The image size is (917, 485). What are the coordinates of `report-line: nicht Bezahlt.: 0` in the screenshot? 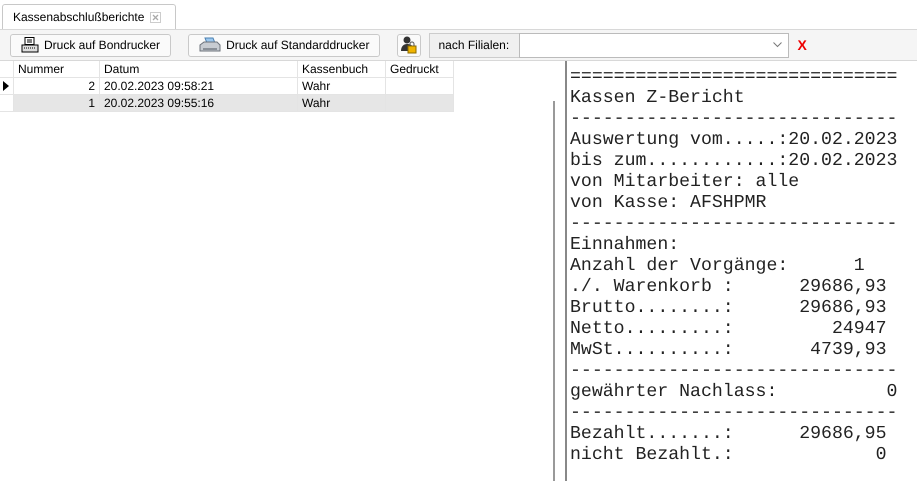 It's located at (728, 455).